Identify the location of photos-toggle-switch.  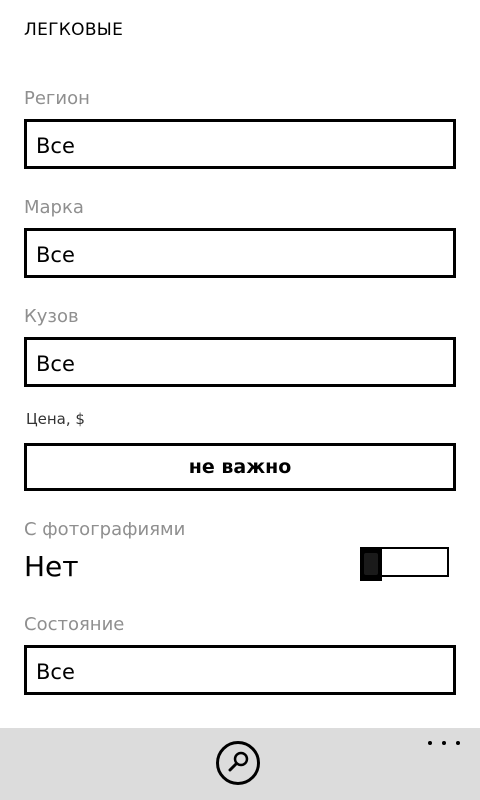
(404, 564).